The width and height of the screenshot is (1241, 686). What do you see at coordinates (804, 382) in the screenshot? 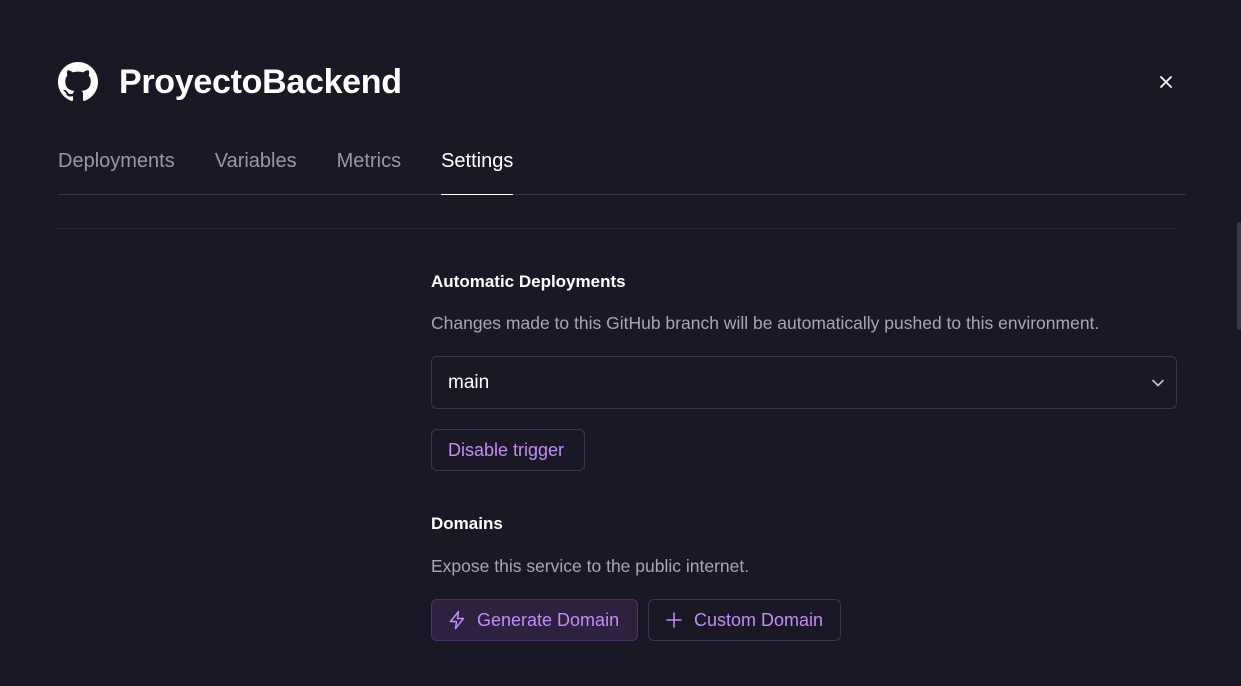
I see `branch-select: main` at bounding box center [804, 382].